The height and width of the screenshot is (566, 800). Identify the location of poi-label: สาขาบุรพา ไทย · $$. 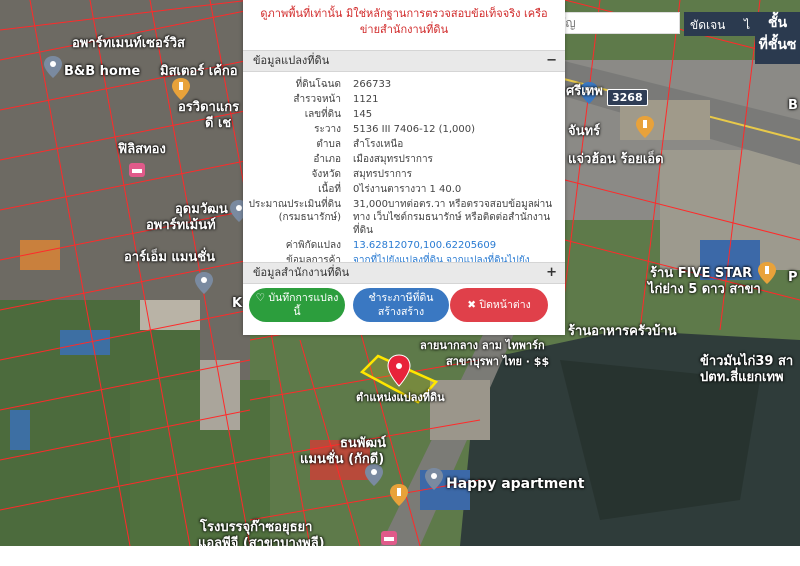
(498, 361).